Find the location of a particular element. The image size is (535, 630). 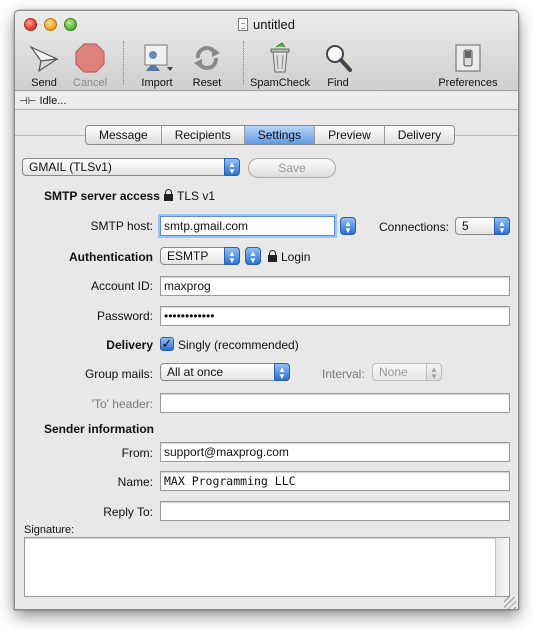

sender-name-field: MAX Programming LLC is located at coordinates (335, 481).